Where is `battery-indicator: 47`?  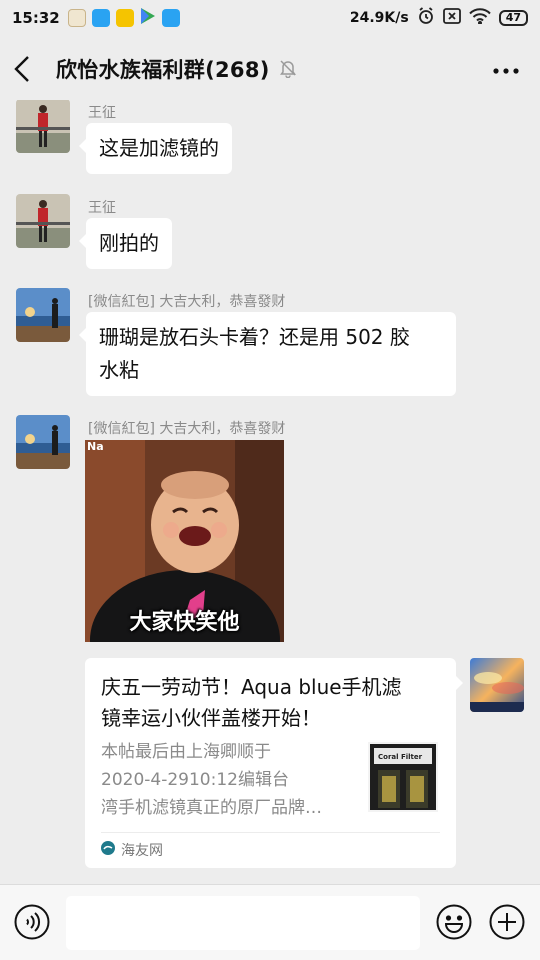
battery-indicator: 47 is located at coordinates (513, 18).